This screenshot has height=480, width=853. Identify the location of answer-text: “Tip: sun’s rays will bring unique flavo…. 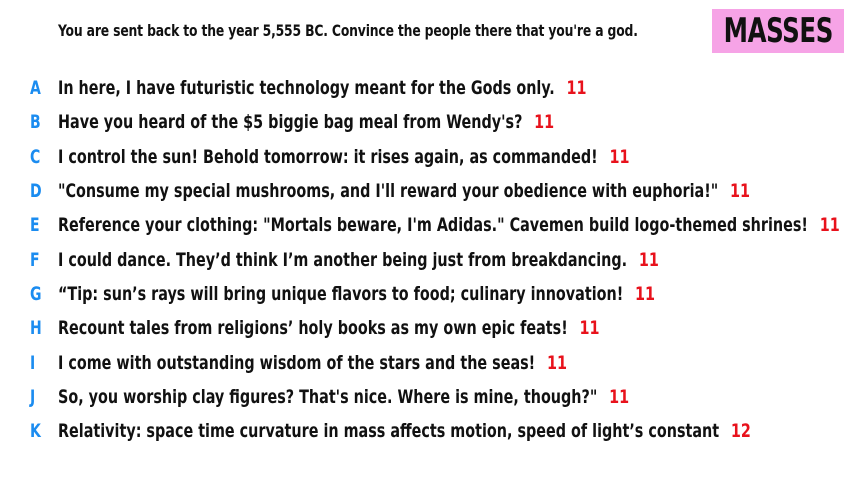
(341, 293).